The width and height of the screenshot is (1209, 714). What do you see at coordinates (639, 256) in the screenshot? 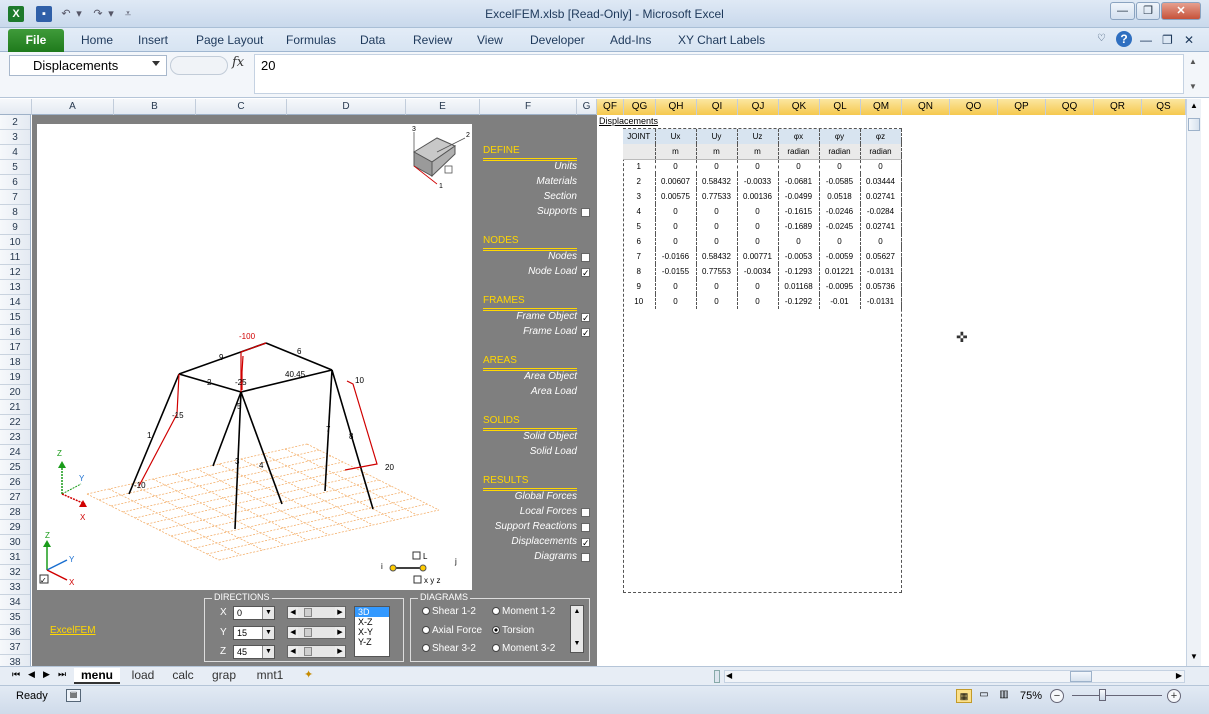
I see `joint-cell: 7` at bounding box center [639, 256].